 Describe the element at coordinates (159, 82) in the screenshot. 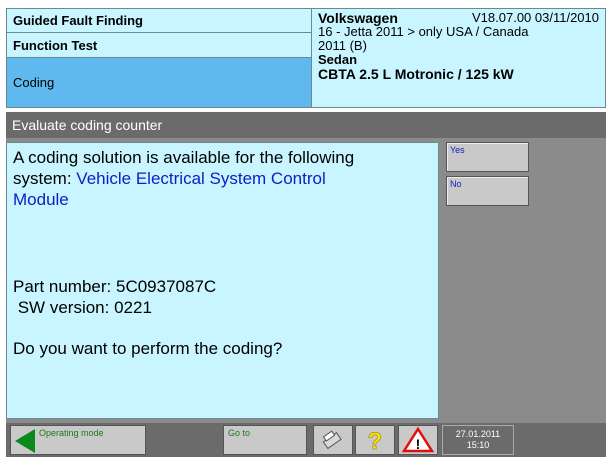

I see `menu-coding: Coding` at that location.